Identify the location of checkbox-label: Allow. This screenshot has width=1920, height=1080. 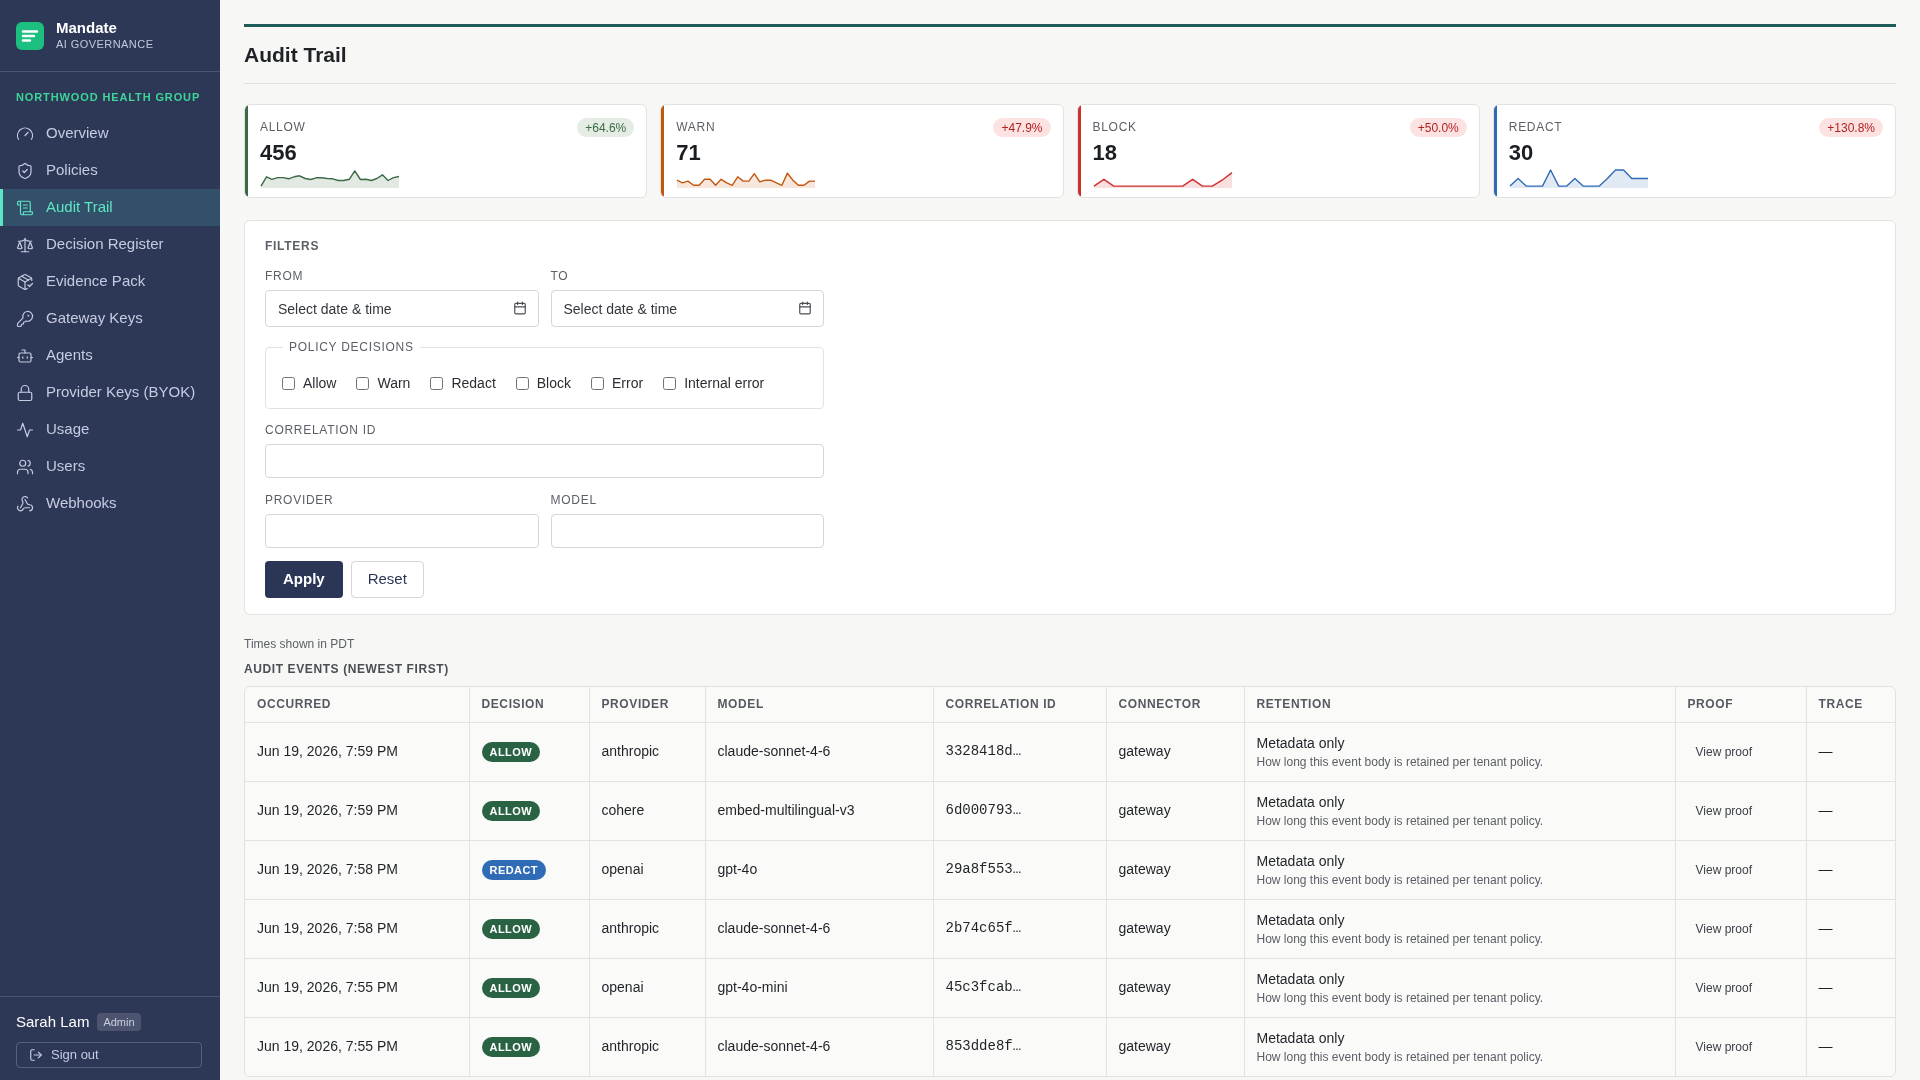
(320, 383).